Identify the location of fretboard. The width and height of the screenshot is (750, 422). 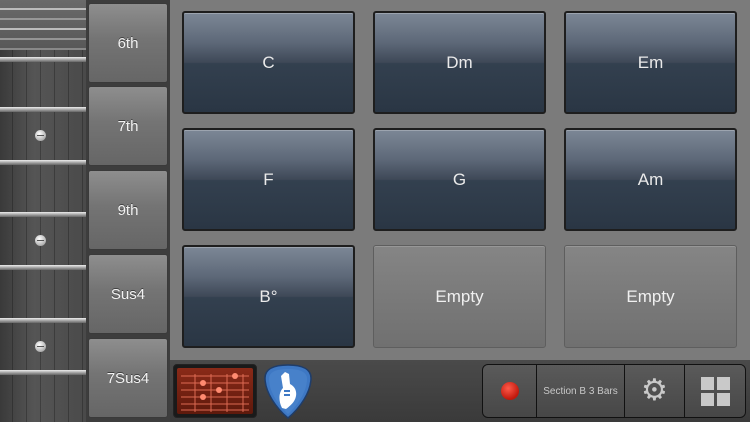
(43, 211).